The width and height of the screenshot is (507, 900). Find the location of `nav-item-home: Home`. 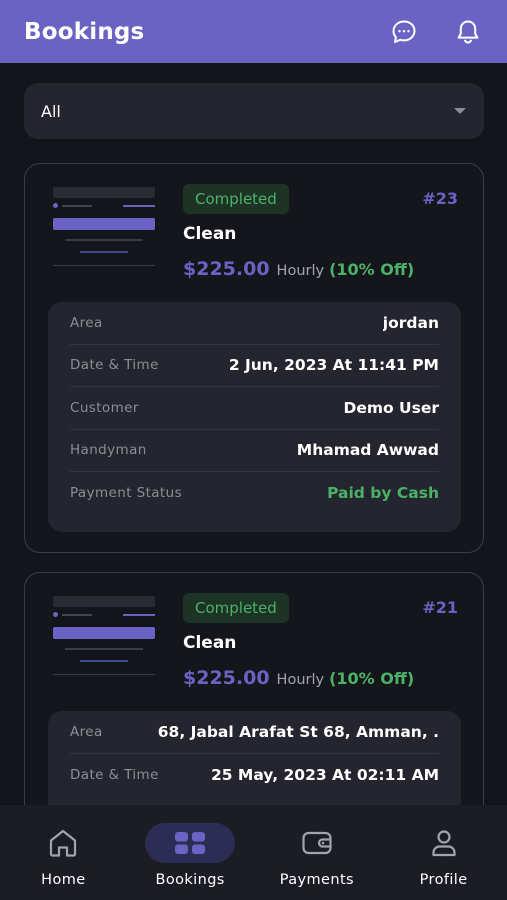

nav-item-home: Home is located at coordinates (63, 855).